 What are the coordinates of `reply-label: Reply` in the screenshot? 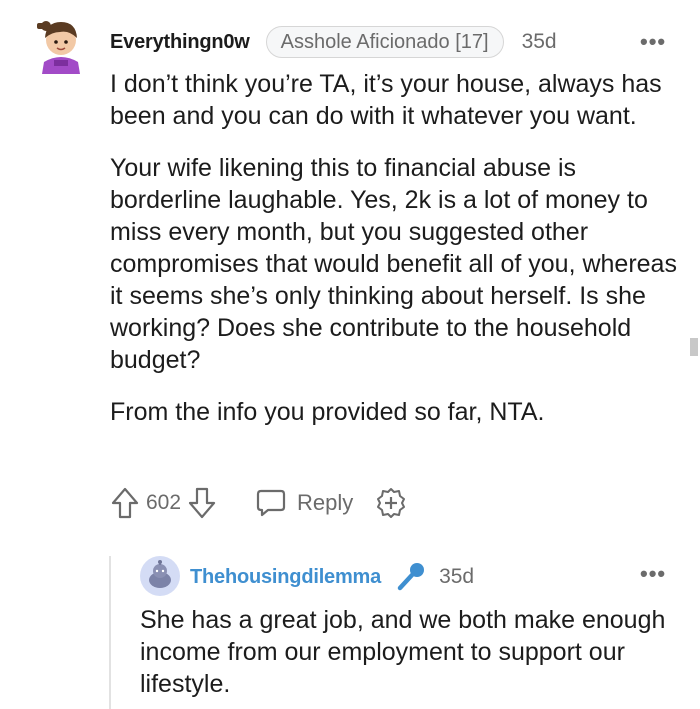 It's located at (325, 502).